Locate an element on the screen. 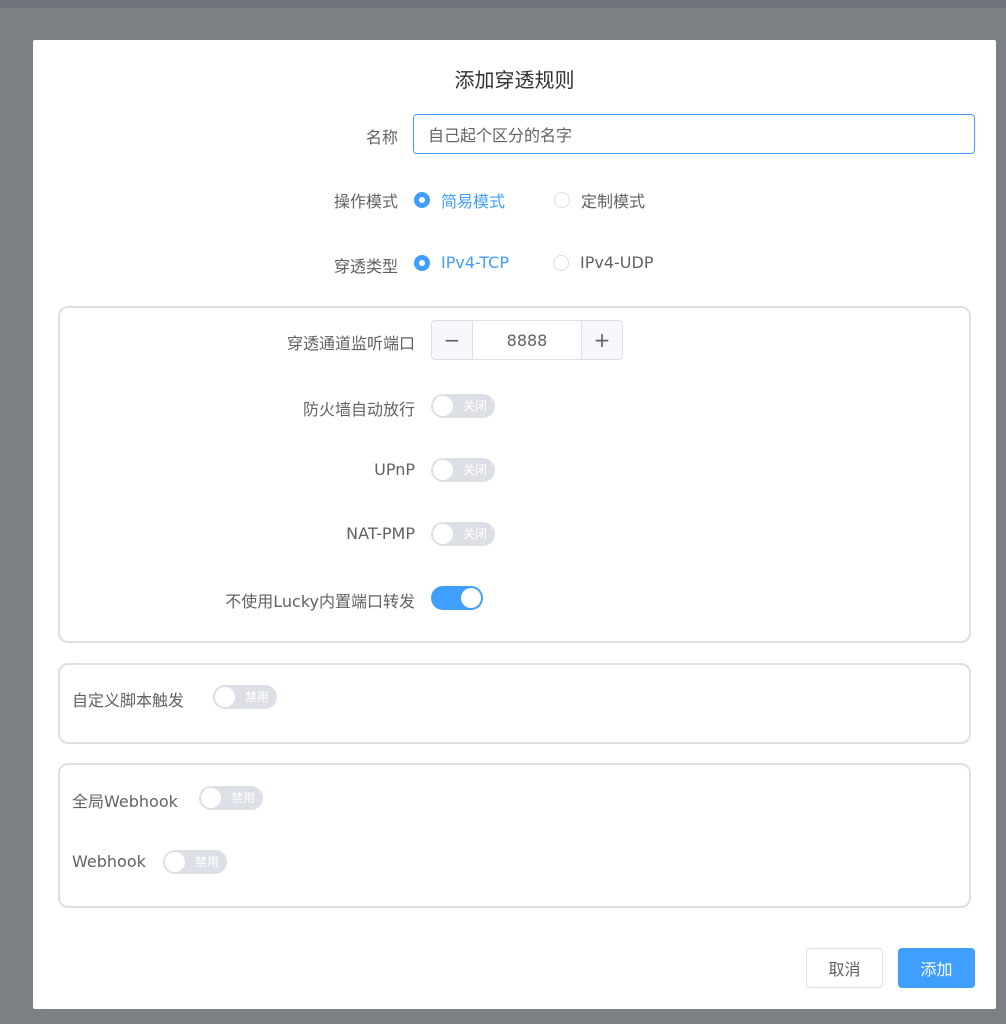 The height and width of the screenshot is (1024, 1006). add-button: 添加 is located at coordinates (936, 968).